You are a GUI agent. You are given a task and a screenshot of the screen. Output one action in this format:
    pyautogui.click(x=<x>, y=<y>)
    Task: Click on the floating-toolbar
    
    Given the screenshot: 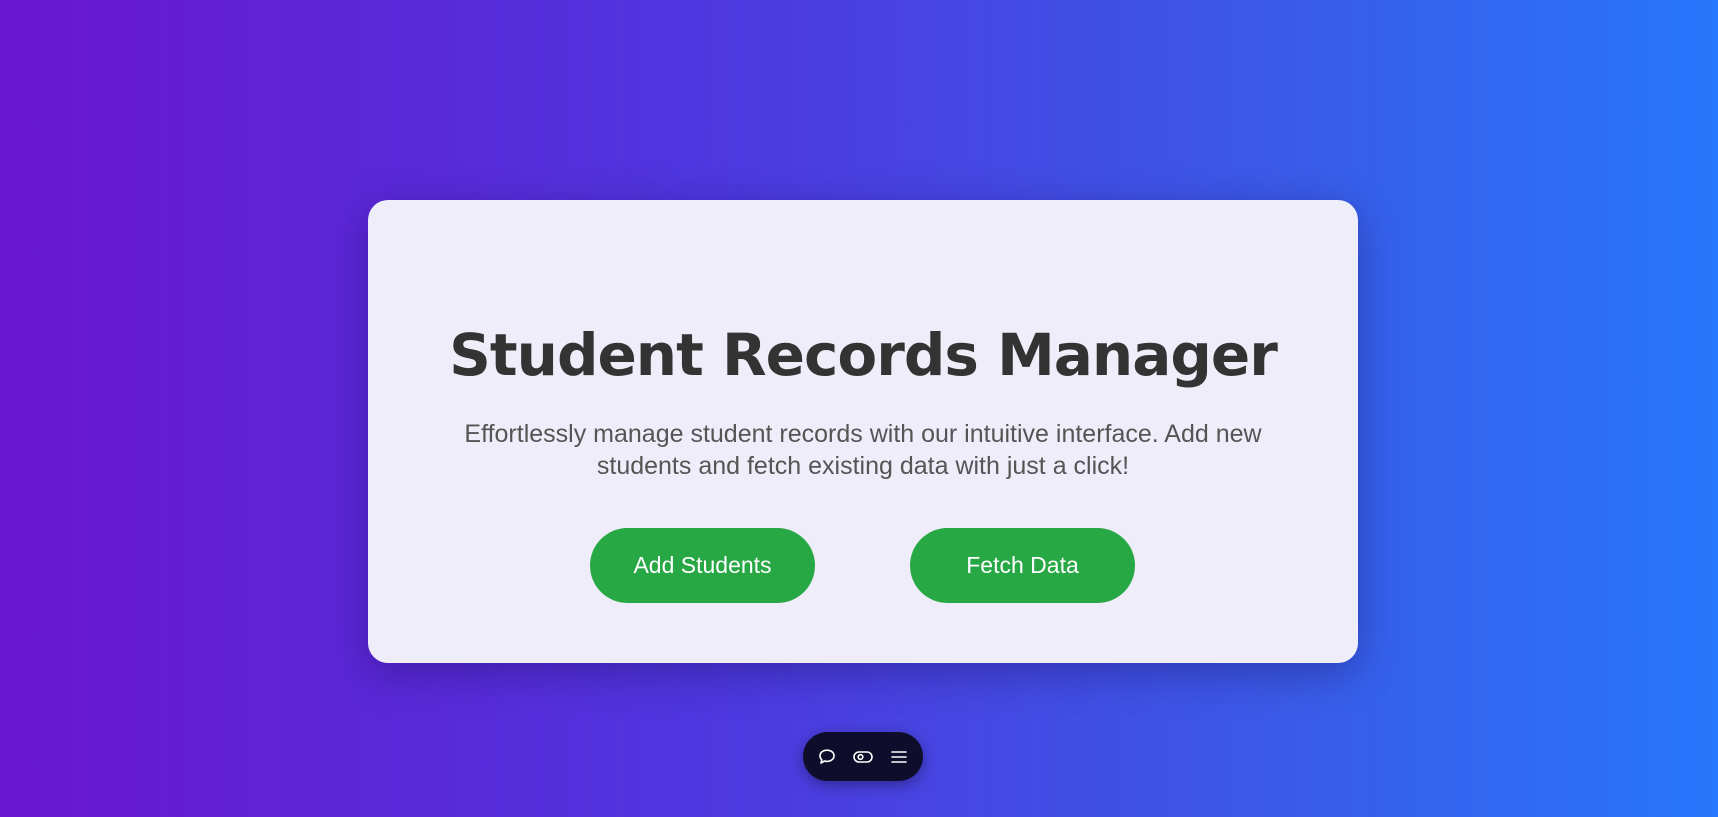 What is the action you would take?
    pyautogui.click(x=863, y=756)
    